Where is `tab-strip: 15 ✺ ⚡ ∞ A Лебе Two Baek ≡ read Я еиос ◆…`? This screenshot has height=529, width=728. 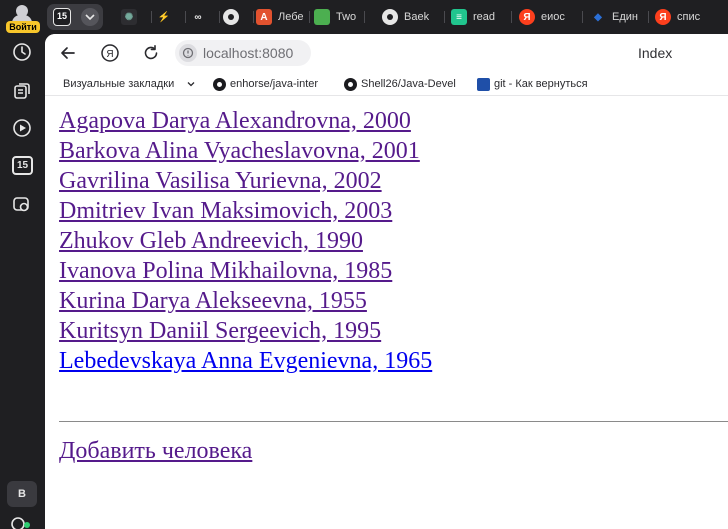
tab-strip: 15 ✺ ⚡ ∞ A Лебе Two Baek ≡ read Я еиос ◆… is located at coordinates (386, 17).